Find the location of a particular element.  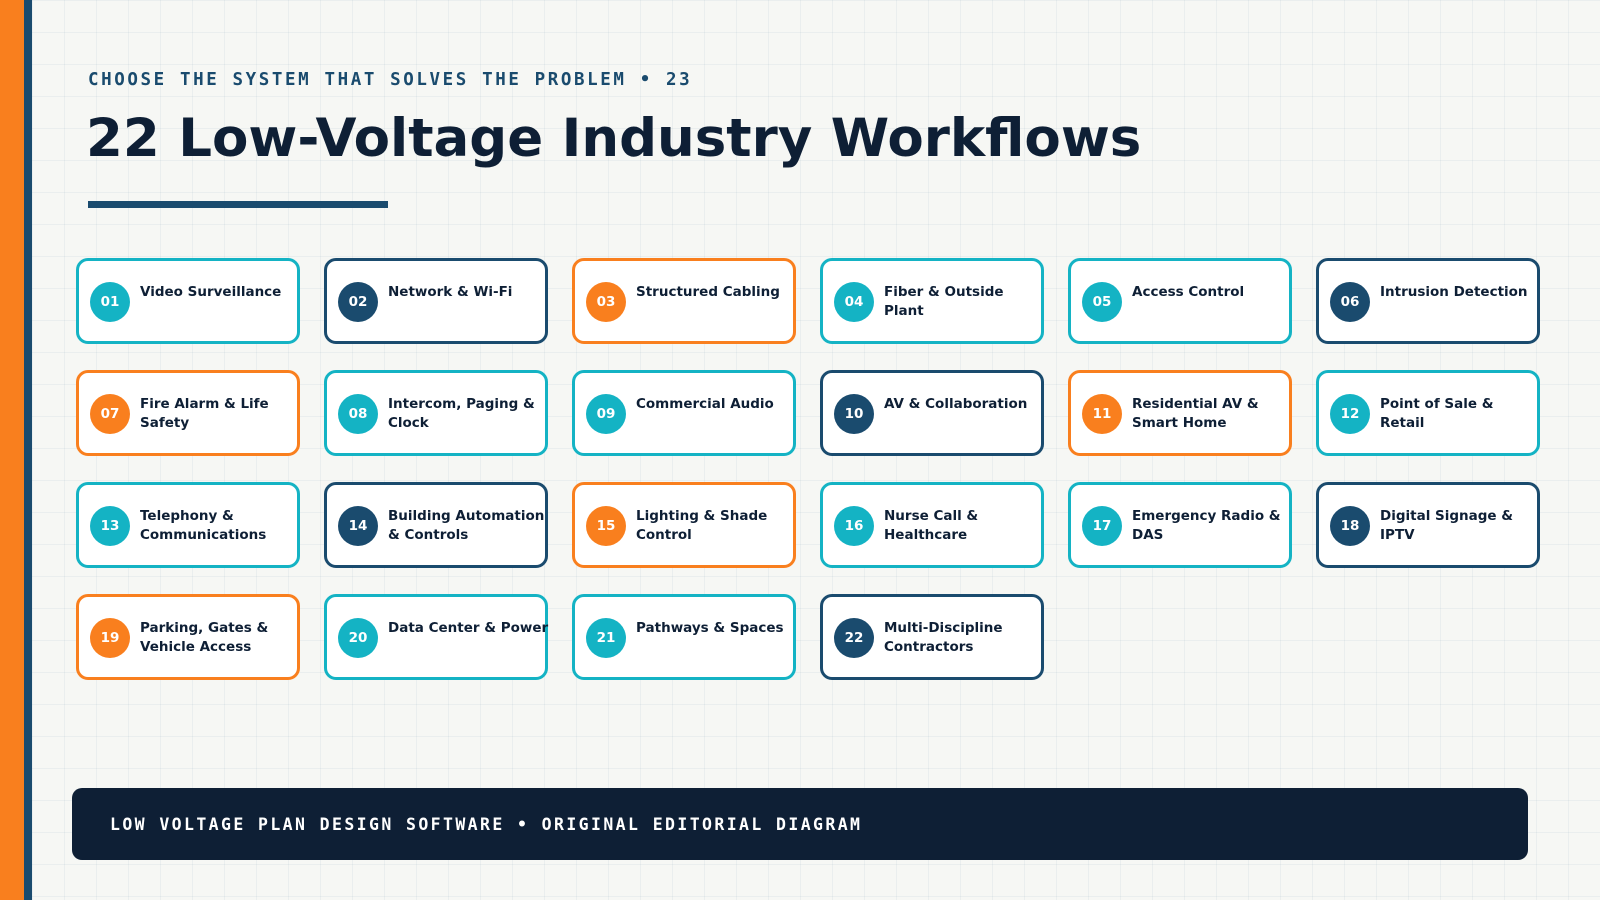

workflow-number-badge: 08 is located at coordinates (358, 414).